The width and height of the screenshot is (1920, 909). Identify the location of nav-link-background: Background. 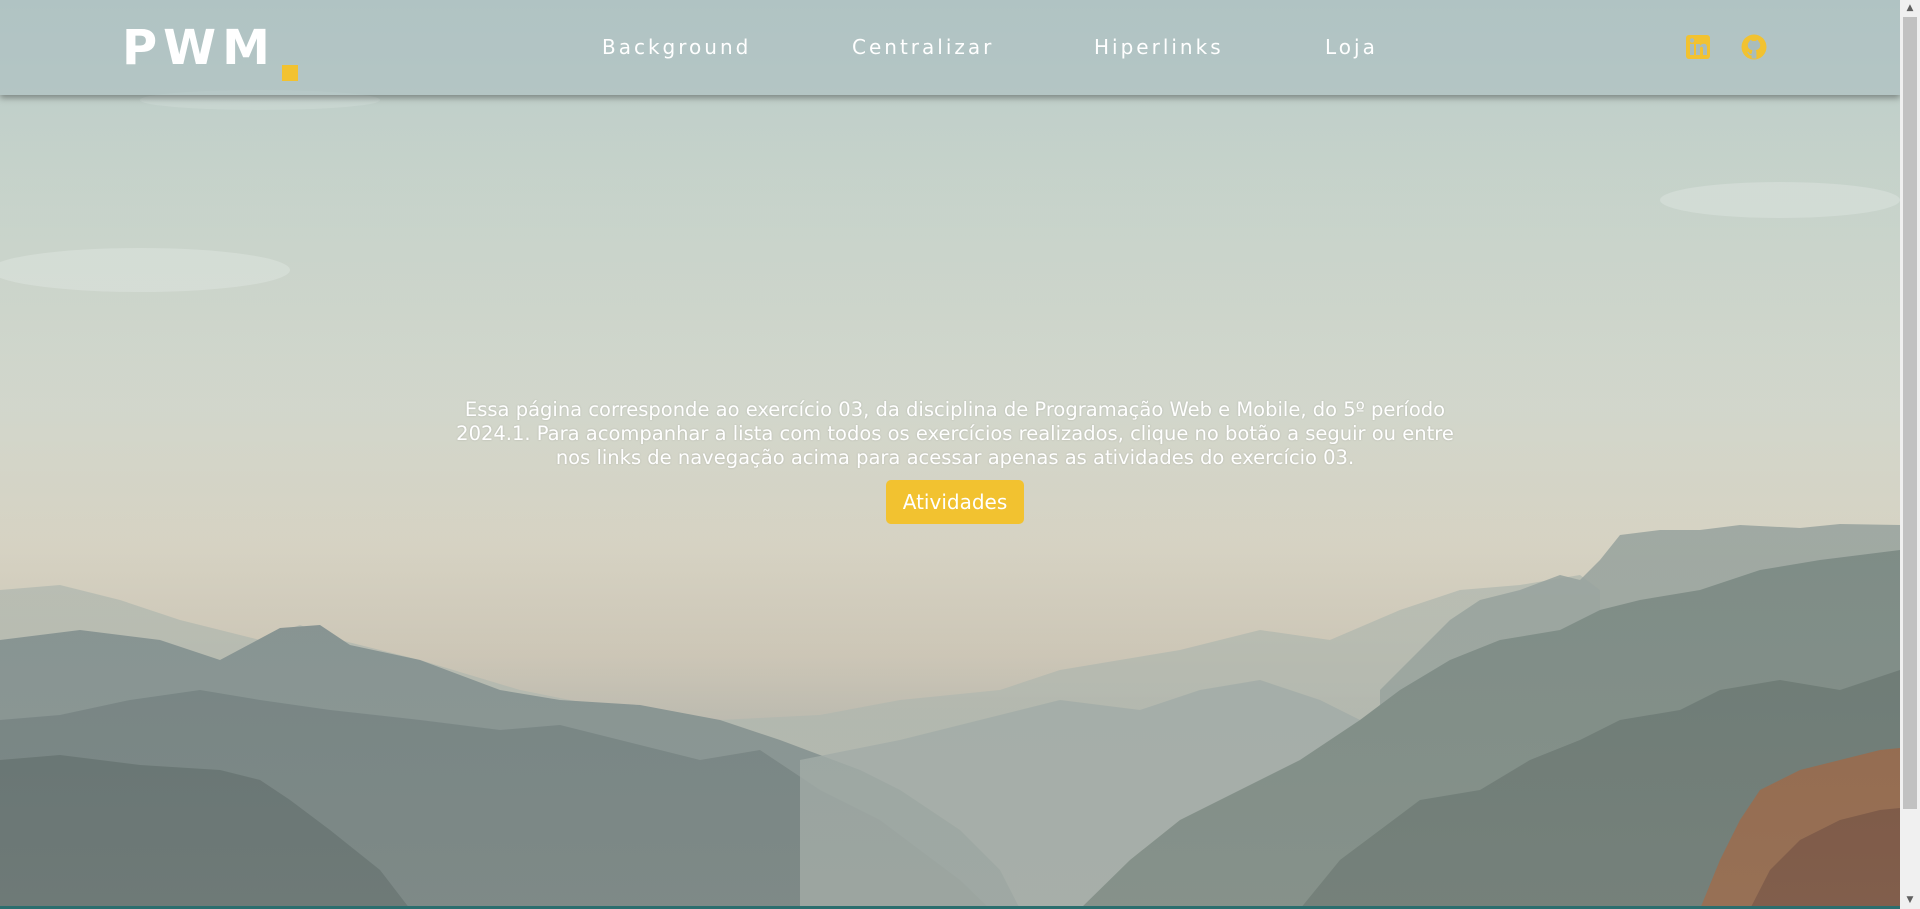
(676, 47).